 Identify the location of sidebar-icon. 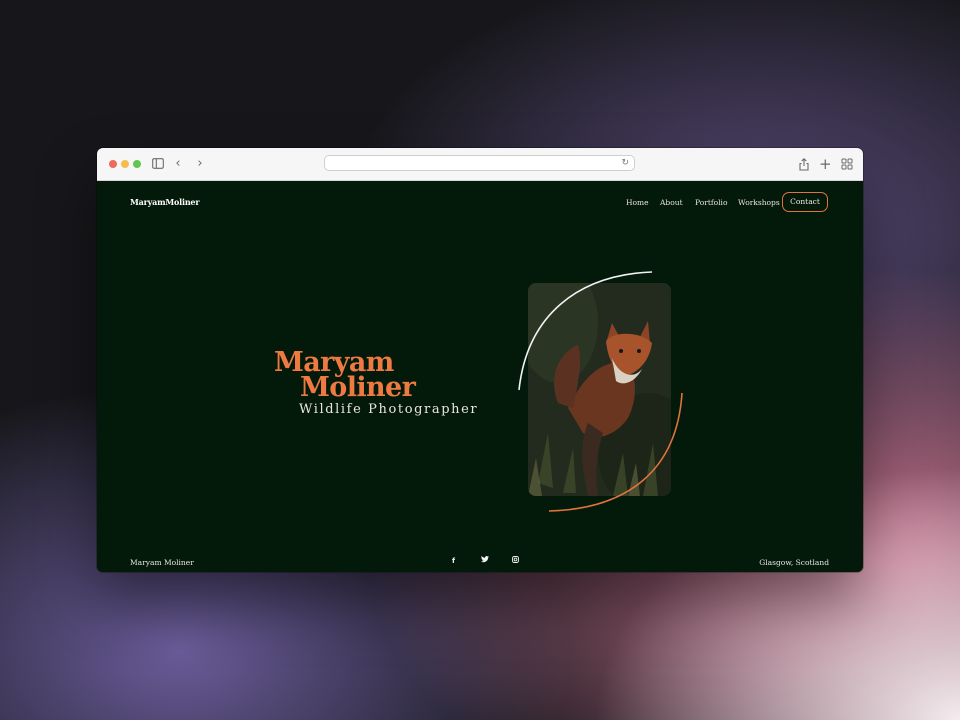
(158, 164).